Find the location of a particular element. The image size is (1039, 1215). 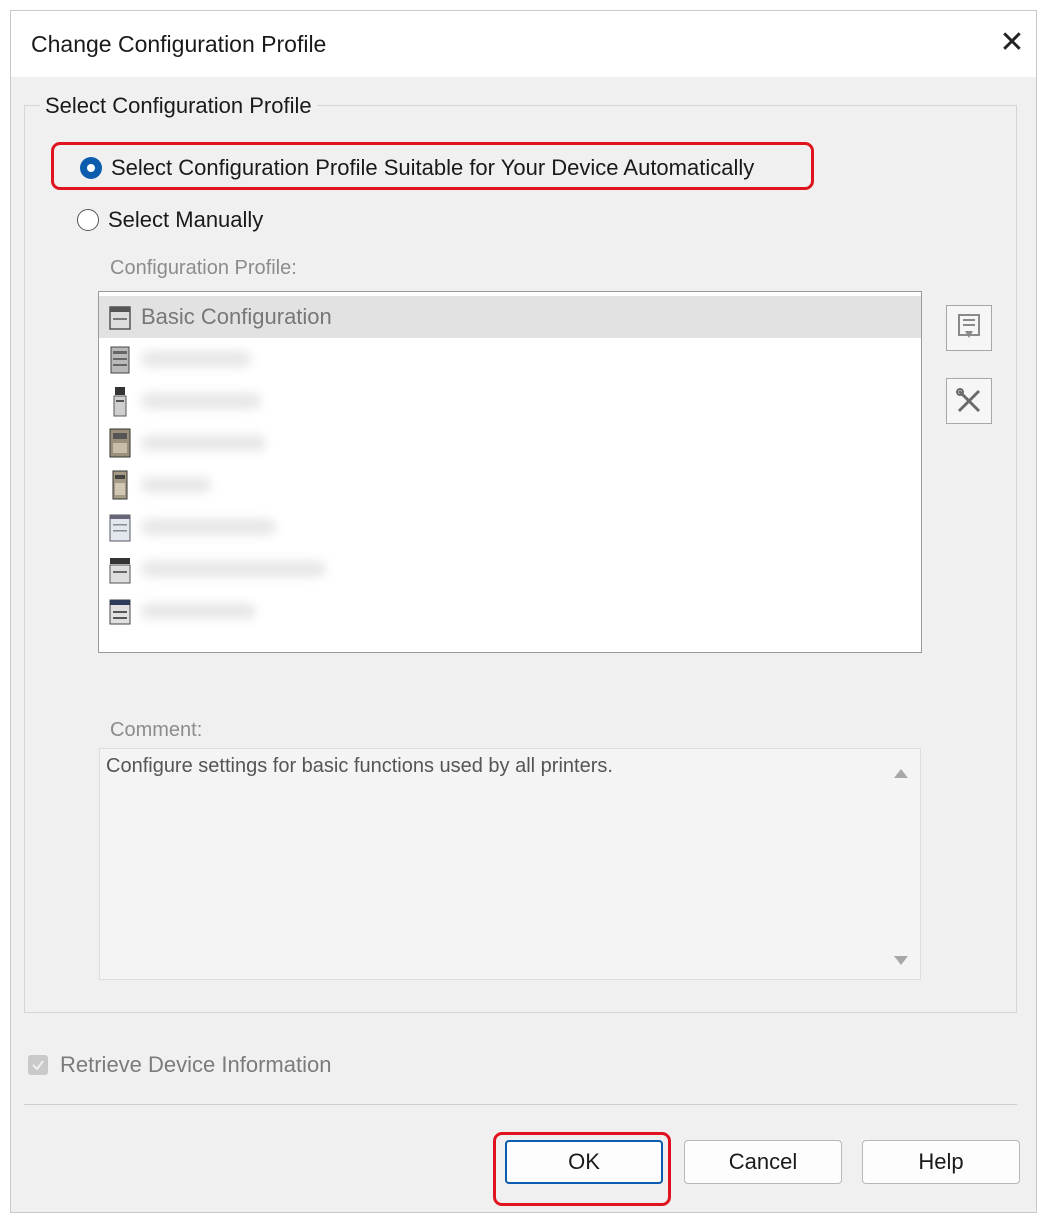

import-icon is located at coordinates (969, 326).